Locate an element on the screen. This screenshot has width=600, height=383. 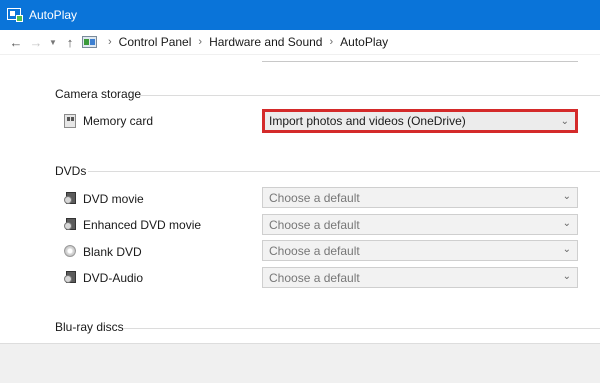
breadcrumb-hardware-and-sound: Hardware and Sound is located at coordinates (265, 42).